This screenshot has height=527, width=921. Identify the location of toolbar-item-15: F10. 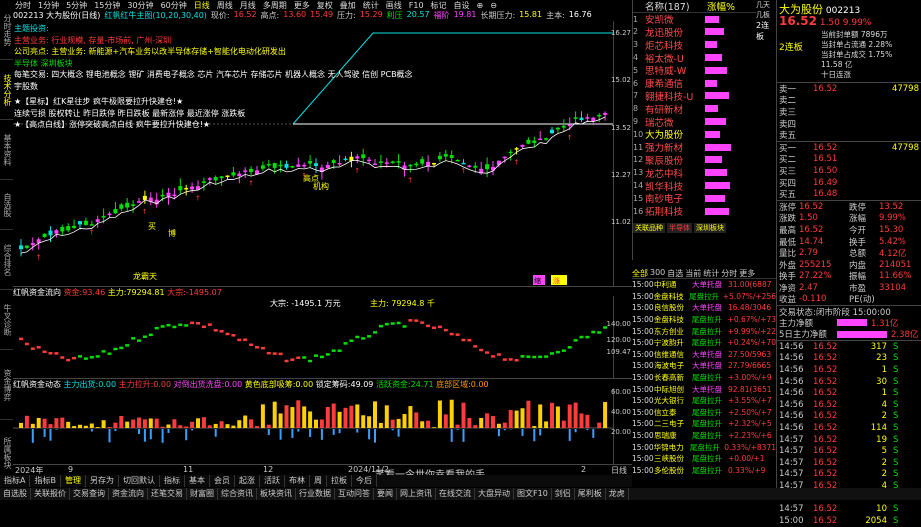
(416, 5).